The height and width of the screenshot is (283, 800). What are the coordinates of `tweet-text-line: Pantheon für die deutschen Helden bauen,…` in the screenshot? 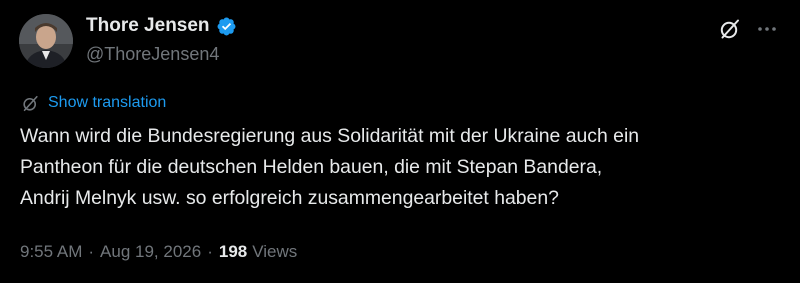 It's located at (311, 167).